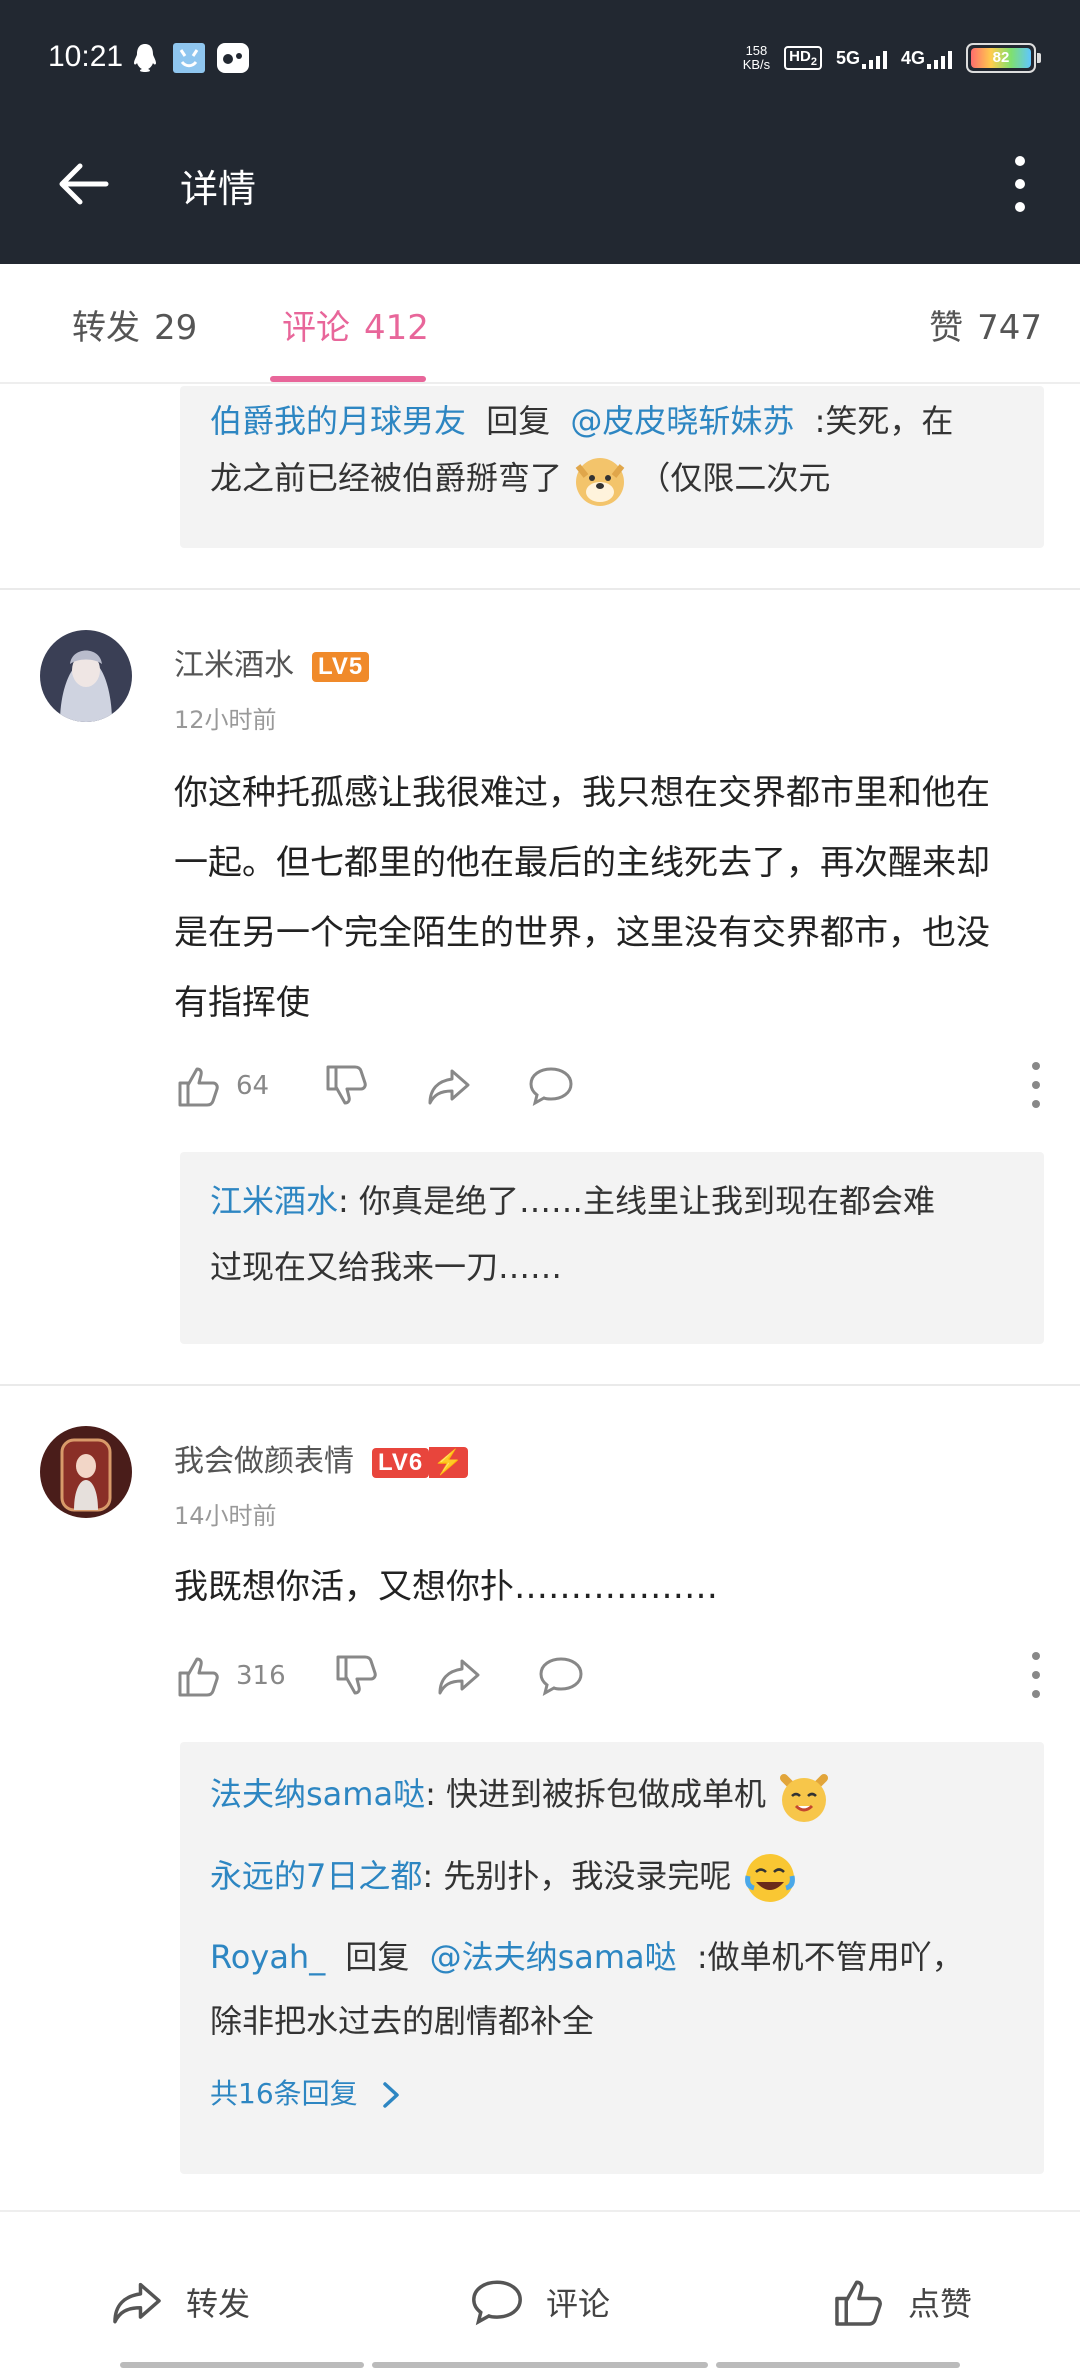 The width and height of the screenshot is (1080, 2376). What do you see at coordinates (84, 184) in the screenshot?
I see `back-arrow-icon` at bounding box center [84, 184].